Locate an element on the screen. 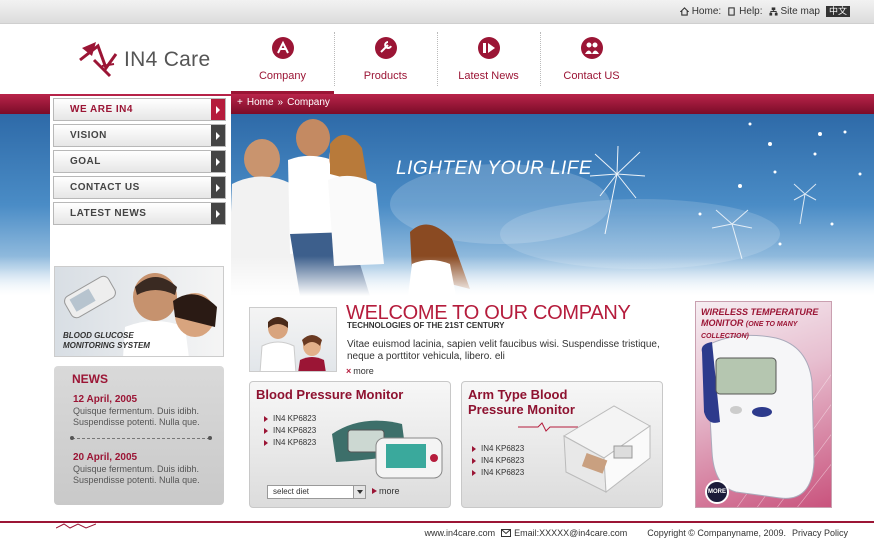 This screenshot has height=553, width=874. news-divider is located at coordinates (141, 438).